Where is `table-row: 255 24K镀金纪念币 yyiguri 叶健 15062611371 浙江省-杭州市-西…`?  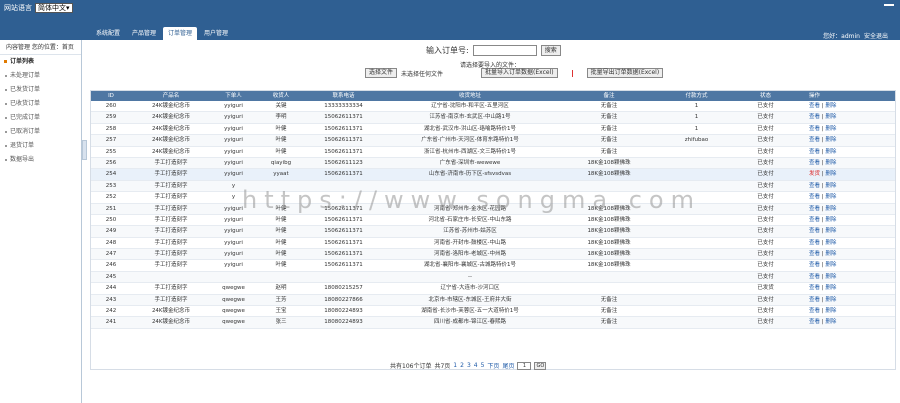
table-row: 255 24K镀金纪念币 yyiguri 叶健 15062611371 浙江省-杭州市-西… is located at coordinates (493, 152).